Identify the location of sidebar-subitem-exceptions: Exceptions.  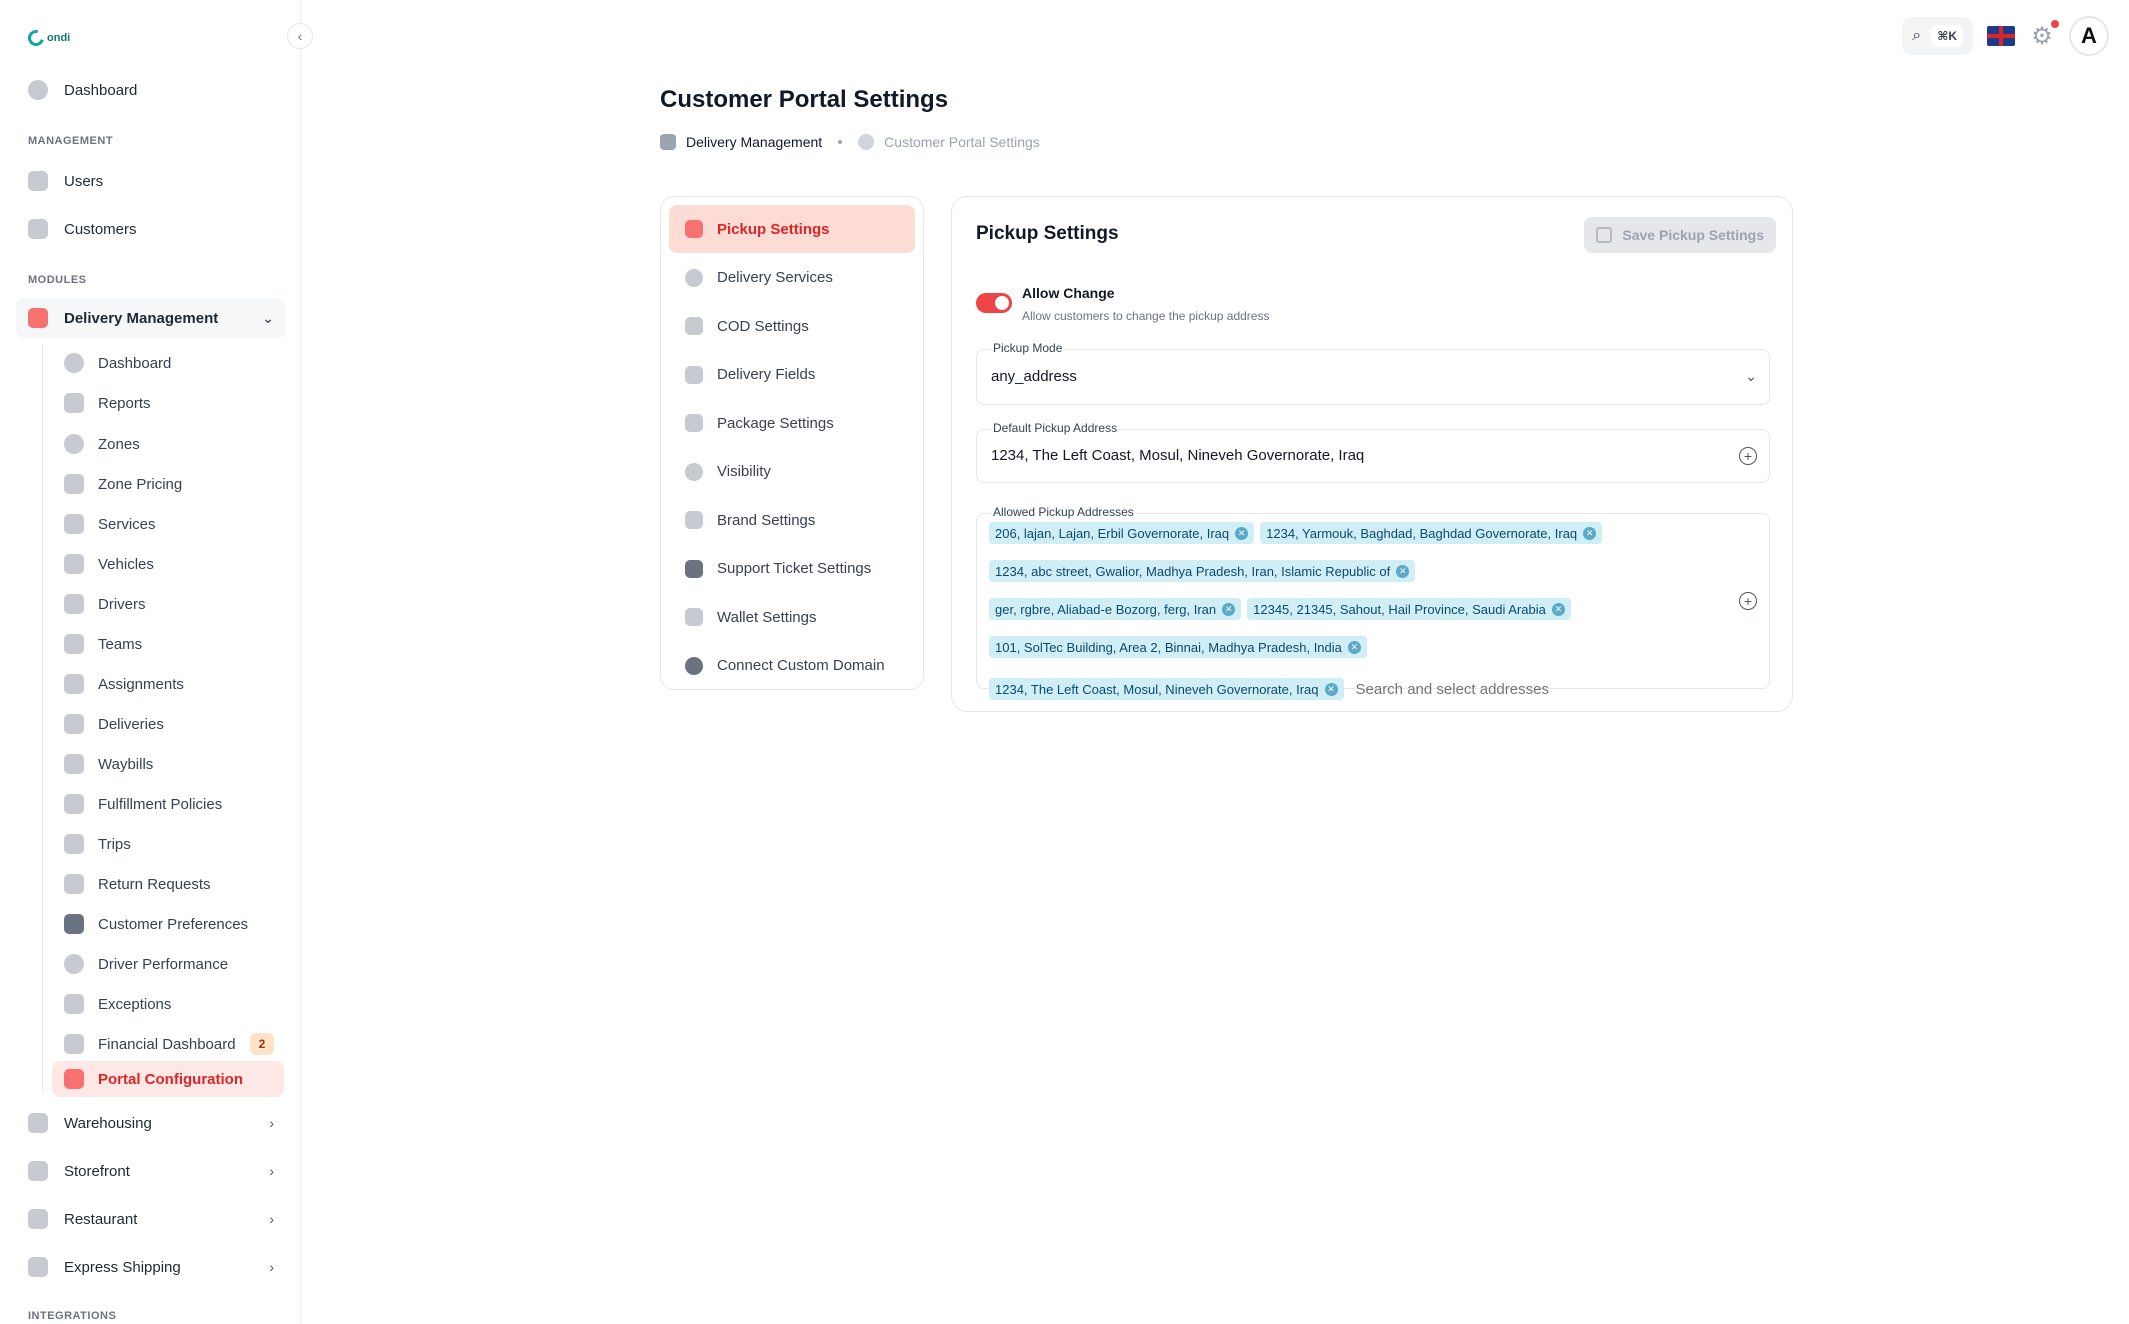
(168, 1004).